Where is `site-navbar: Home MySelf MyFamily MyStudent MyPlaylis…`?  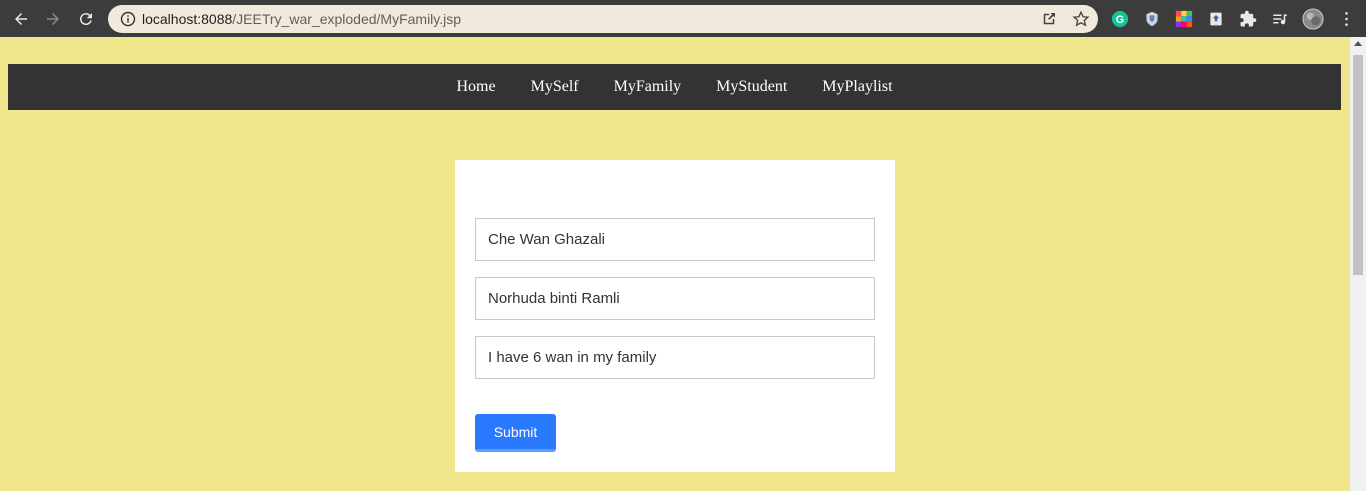
site-navbar: Home MySelf MyFamily MyStudent MyPlaylis… is located at coordinates (674, 87).